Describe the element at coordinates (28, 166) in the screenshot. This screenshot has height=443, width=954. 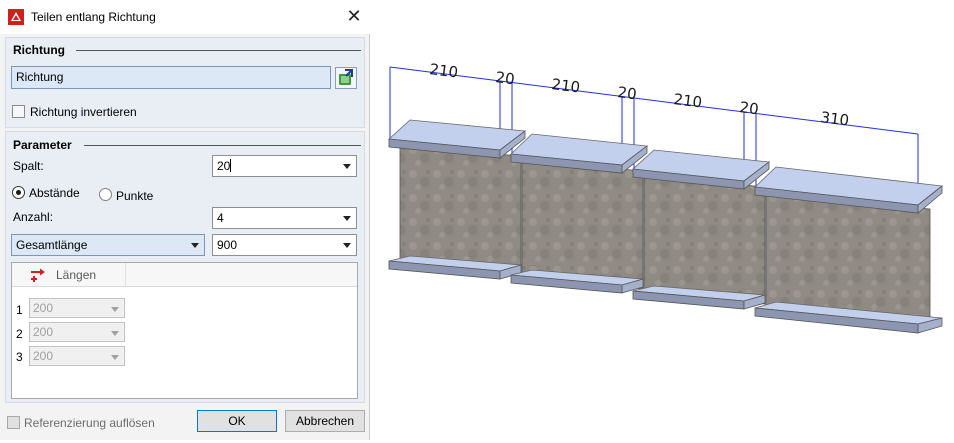
I see `spalt-label: Spalt:` at that location.